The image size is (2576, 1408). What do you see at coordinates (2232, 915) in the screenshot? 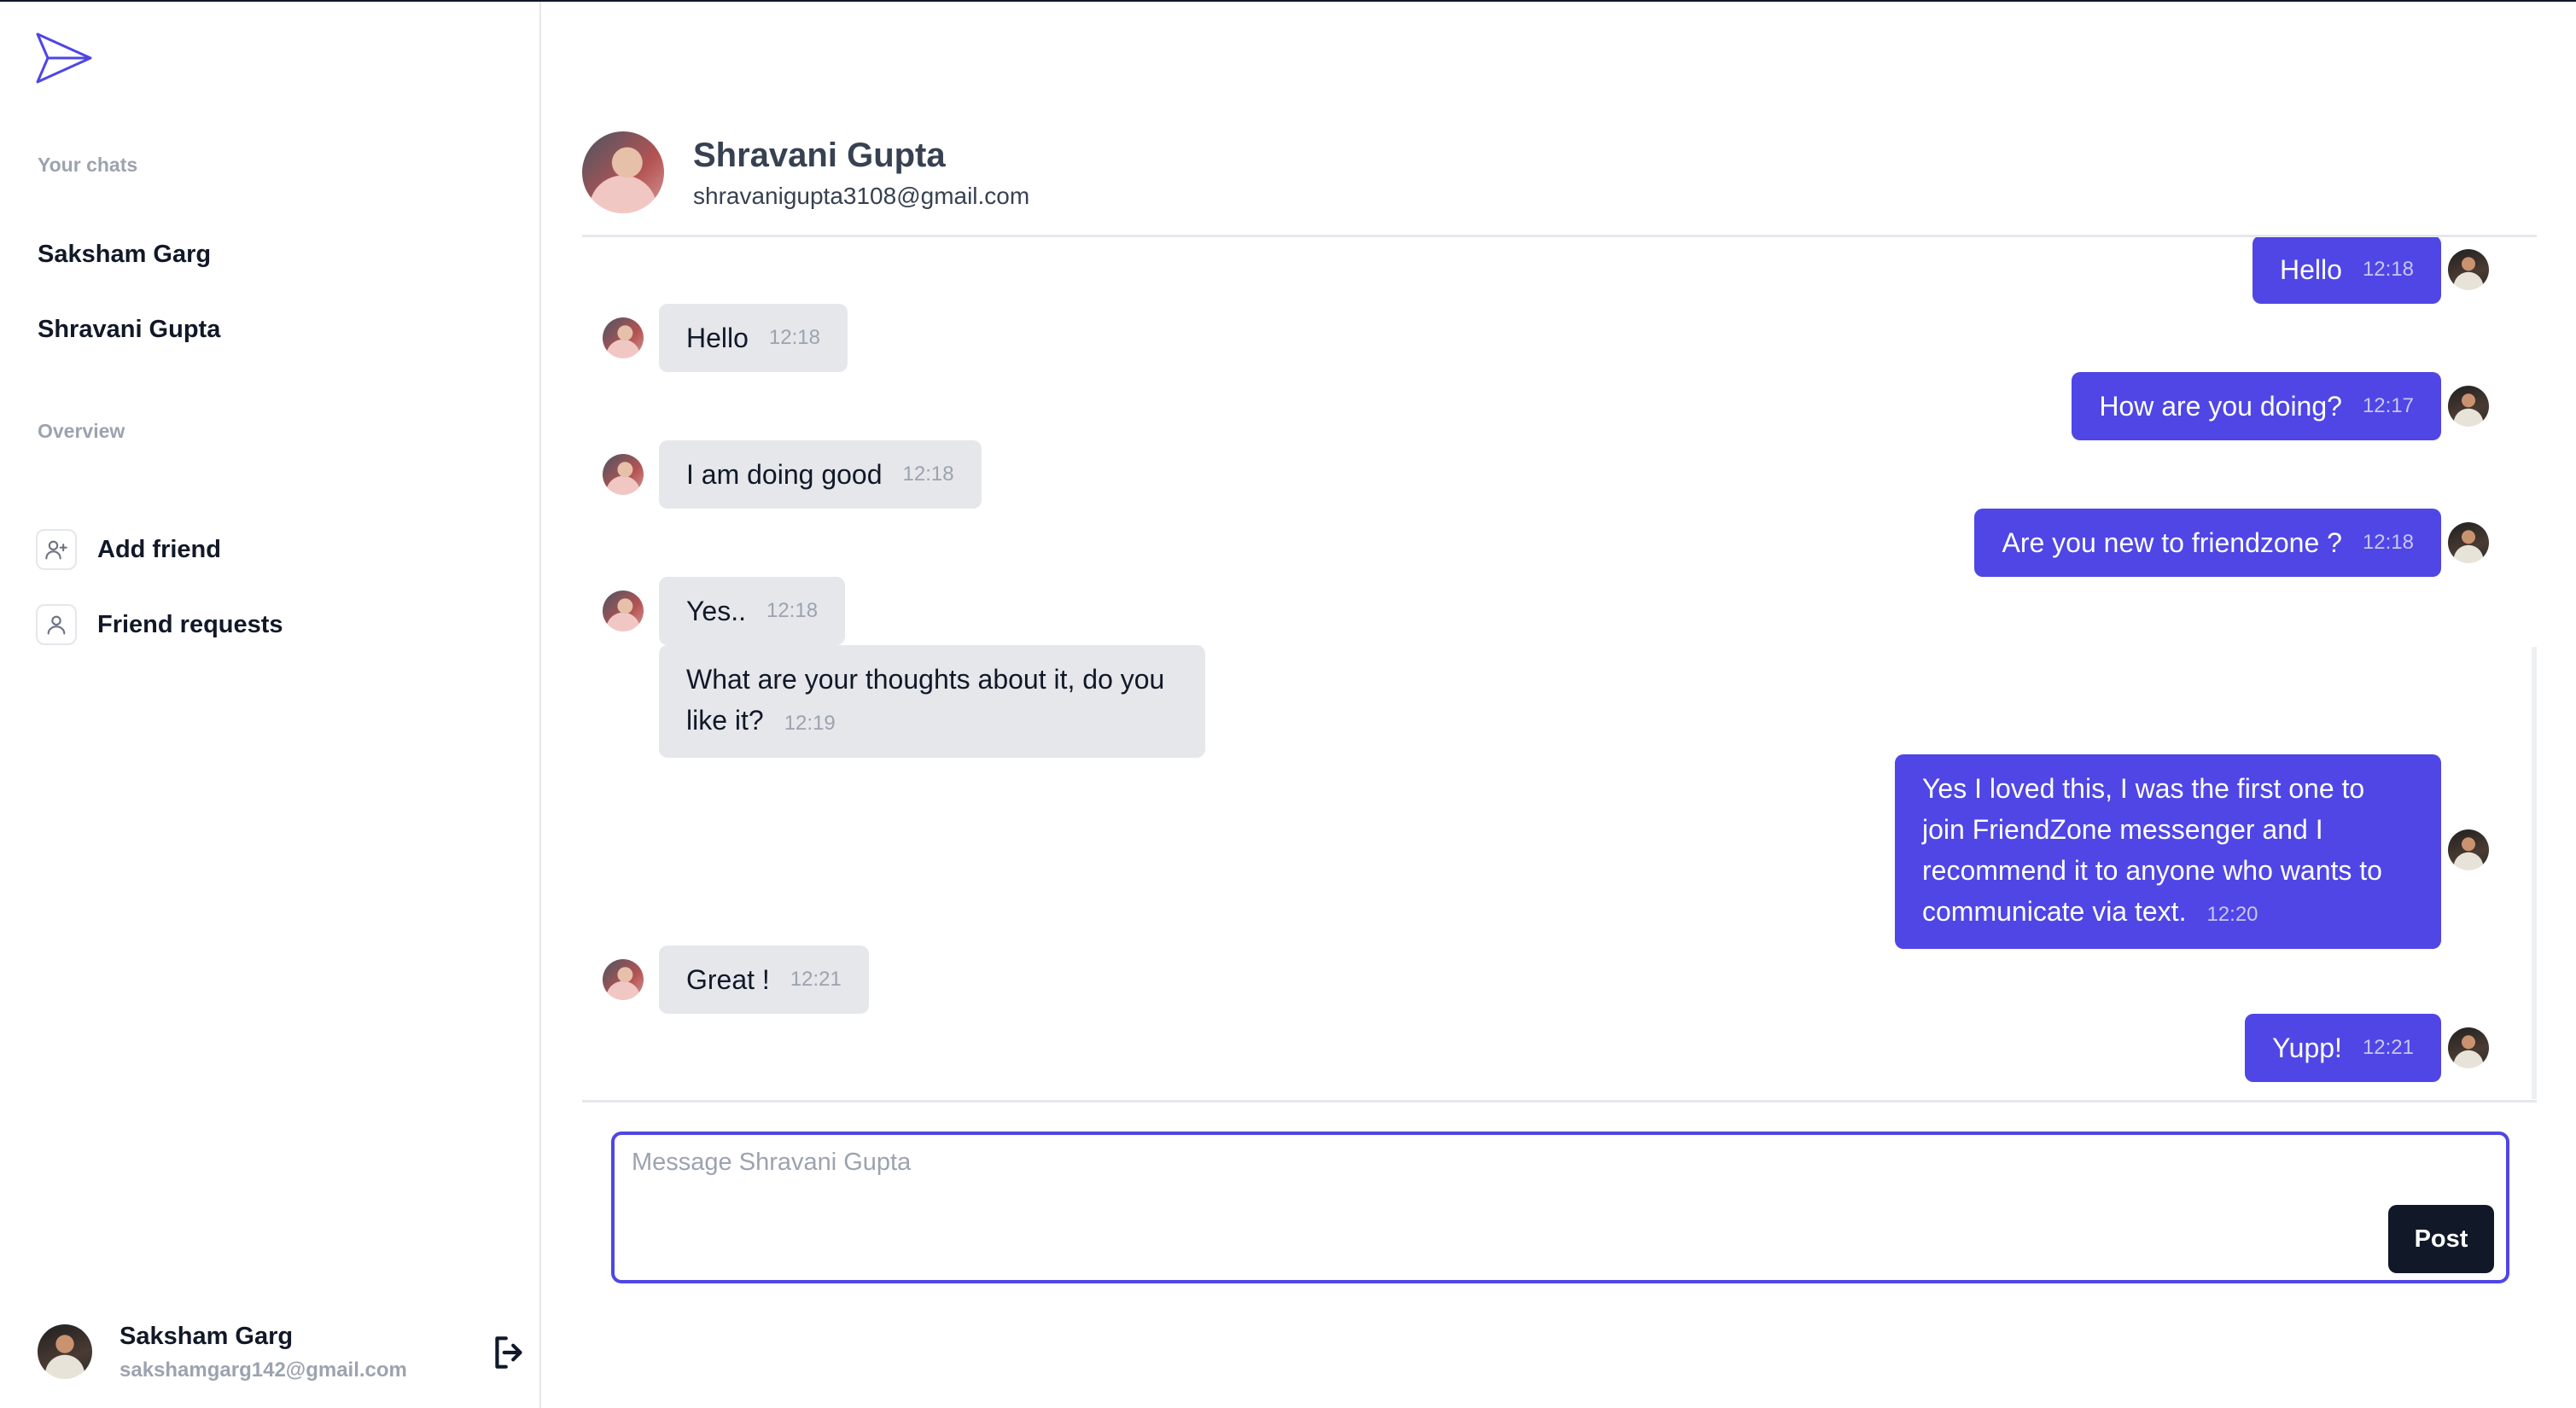
I see `message-time: 12:20` at bounding box center [2232, 915].